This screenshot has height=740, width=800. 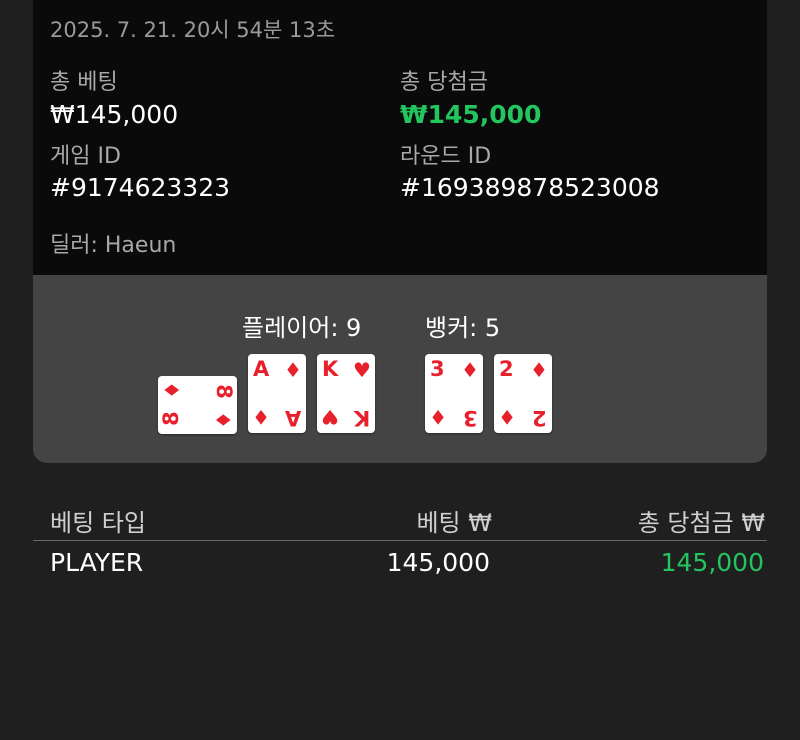 I want to click on row-bet-amount: 145,000, so click(x=438, y=562).